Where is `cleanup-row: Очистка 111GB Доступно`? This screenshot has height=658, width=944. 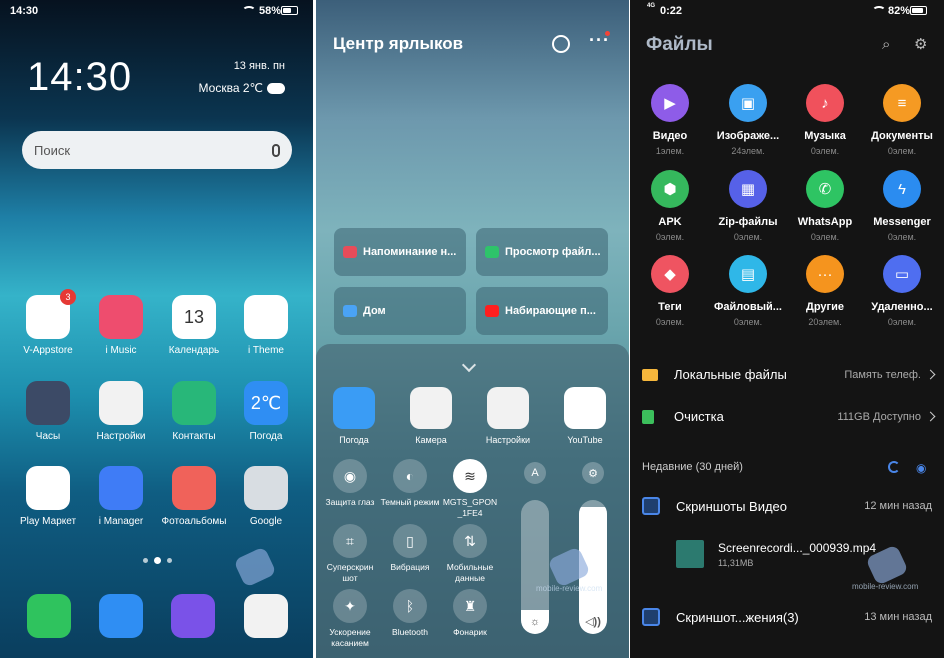
cleanup-row: Очистка 111GB Доступно is located at coordinates (789, 416).